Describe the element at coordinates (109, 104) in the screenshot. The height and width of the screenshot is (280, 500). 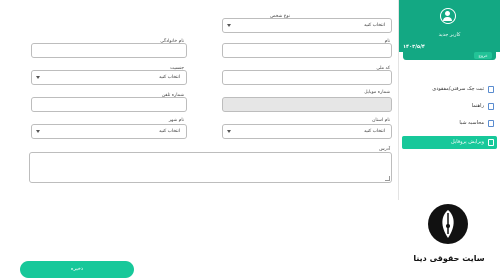
I see `phone-field` at that location.